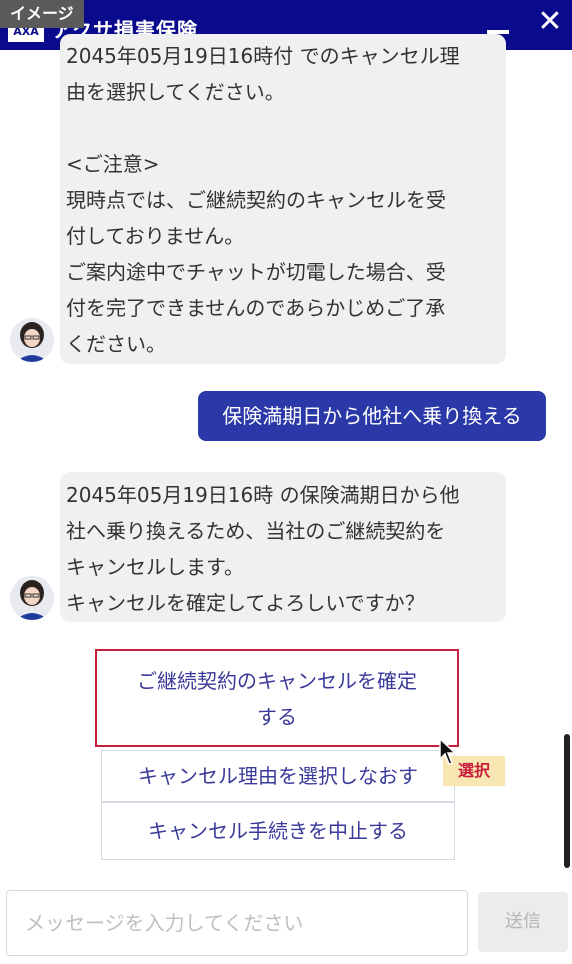  I want to click on message-line: 由を選択してください。, so click(175, 92).